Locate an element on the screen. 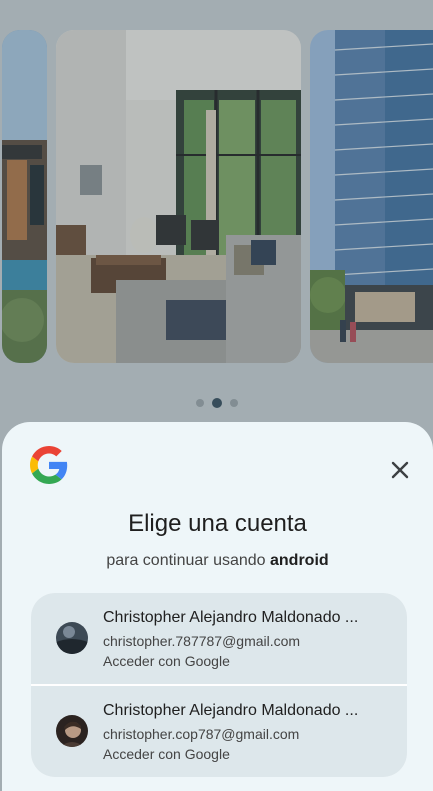 The image size is (433, 791). sheet-subtitle: para continuar usando android is located at coordinates (217, 561).